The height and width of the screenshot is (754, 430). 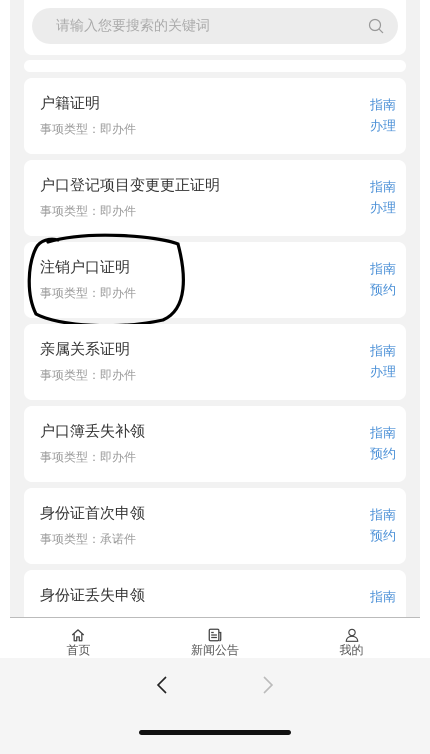 I want to click on item-title: 户籍证明, so click(x=70, y=103).